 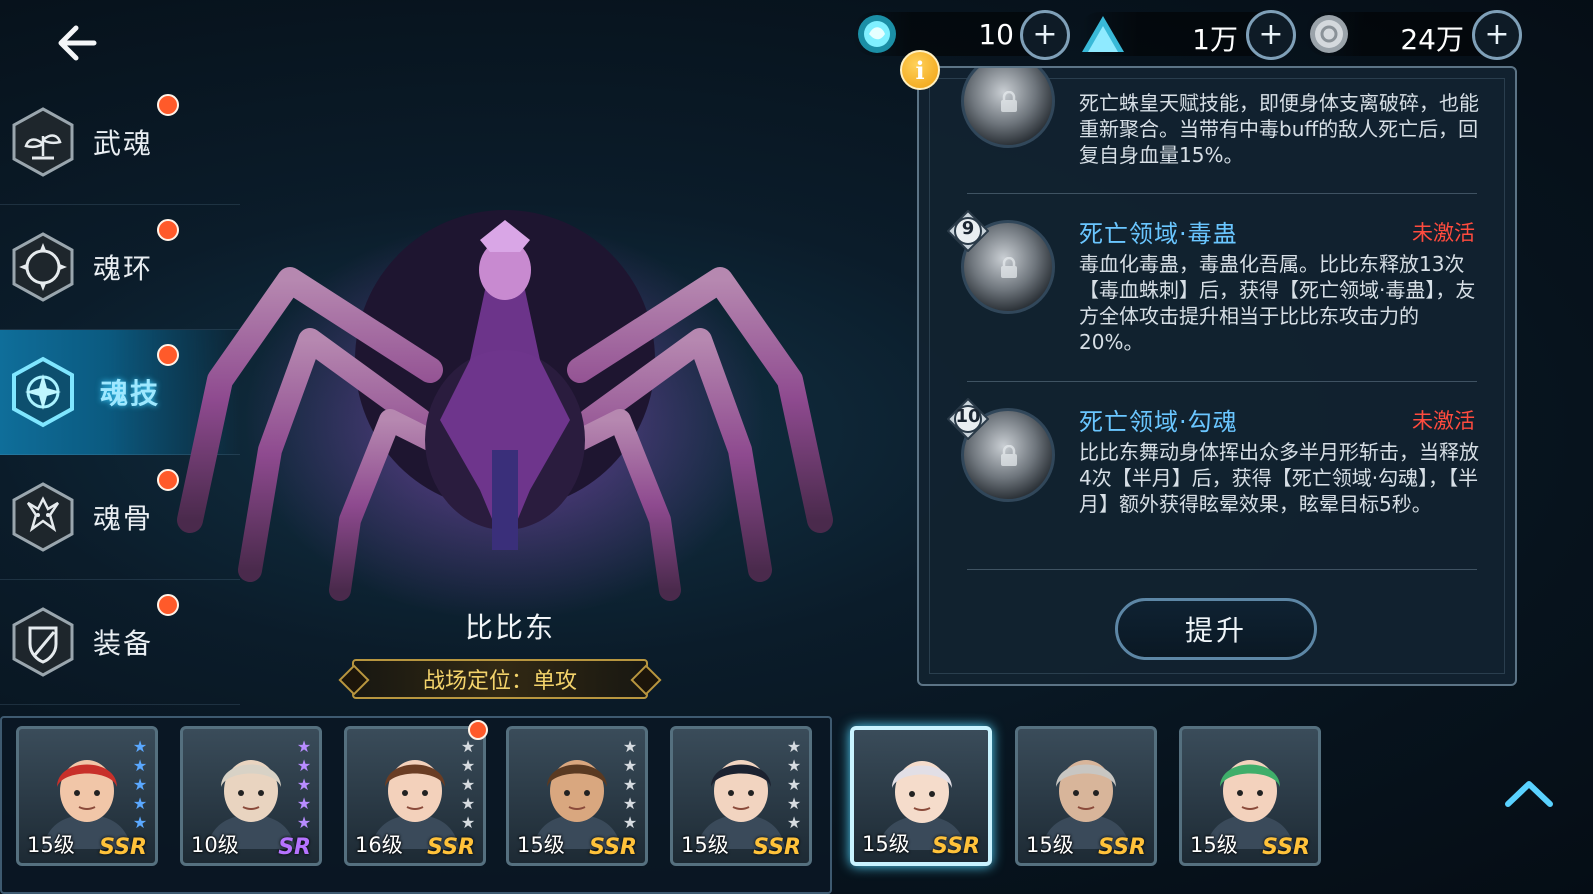 What do you see at coordinates (251, 796) in the screenshot?
I see `hero-card: ★ ★ ★ ★ ★ 10级 SR` at bounding box center [251, 796].